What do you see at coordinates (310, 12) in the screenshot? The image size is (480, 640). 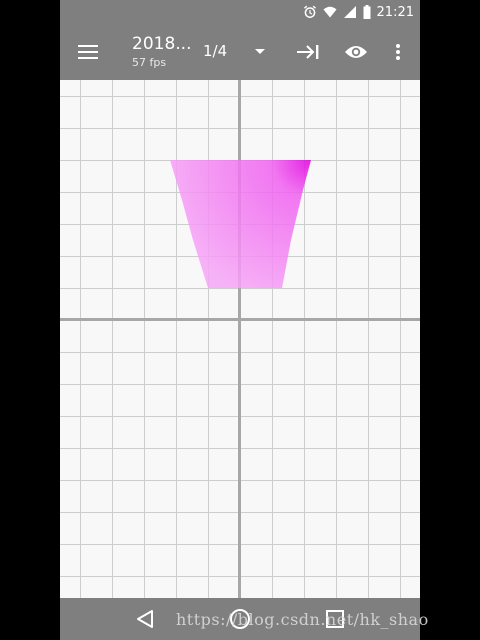 I see `alarm-icon` at bounding box center [310, 12].